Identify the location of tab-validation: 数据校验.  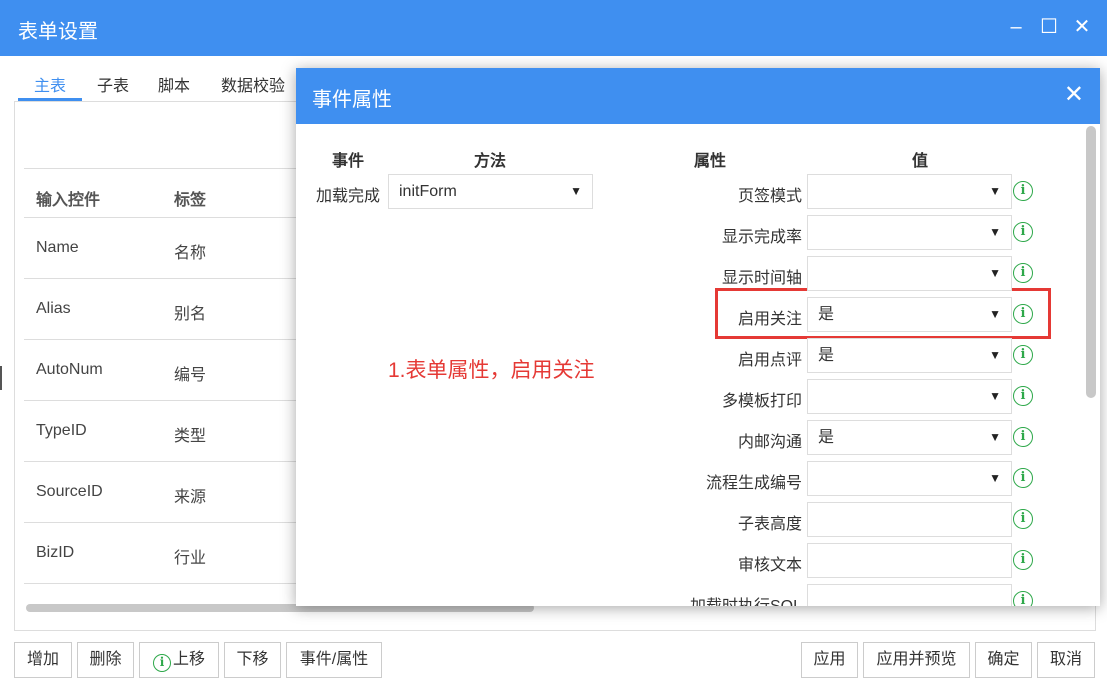
(253, 84).